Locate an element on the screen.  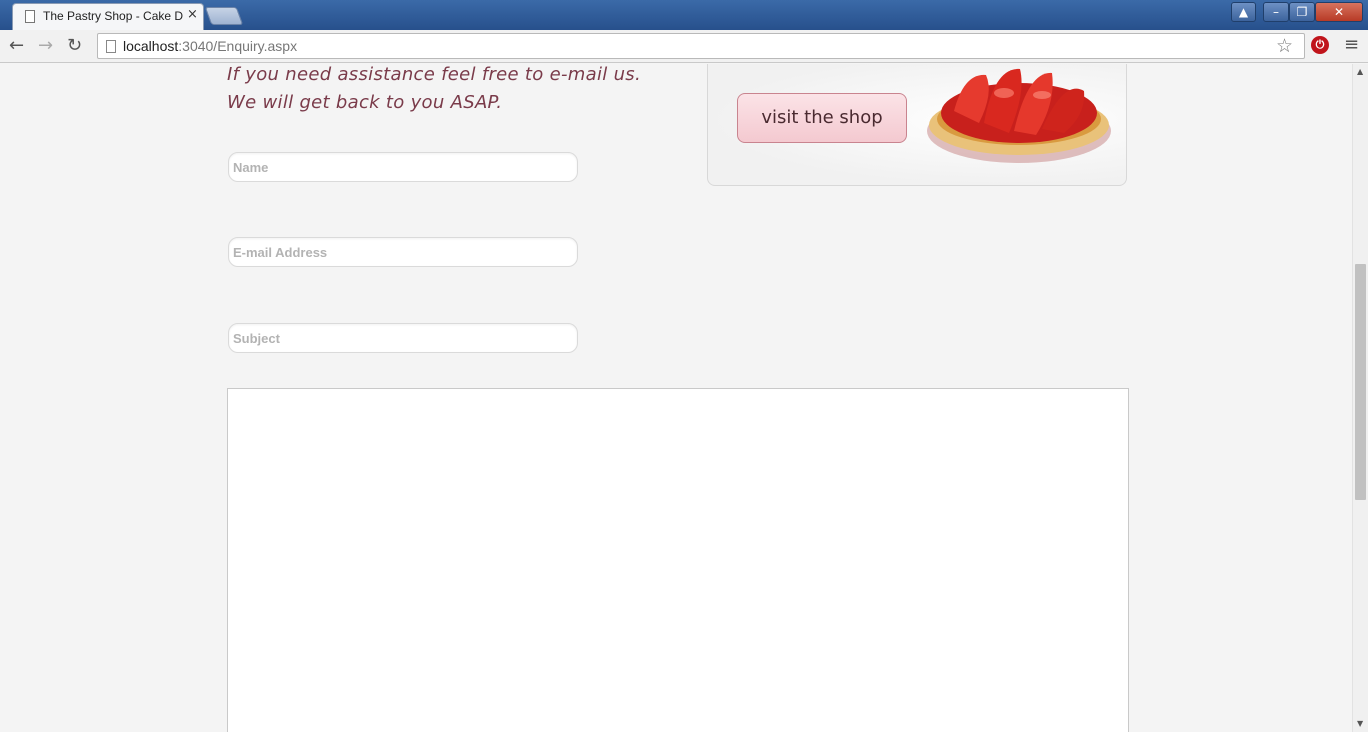
name-input is located at coordinates (403, 167).